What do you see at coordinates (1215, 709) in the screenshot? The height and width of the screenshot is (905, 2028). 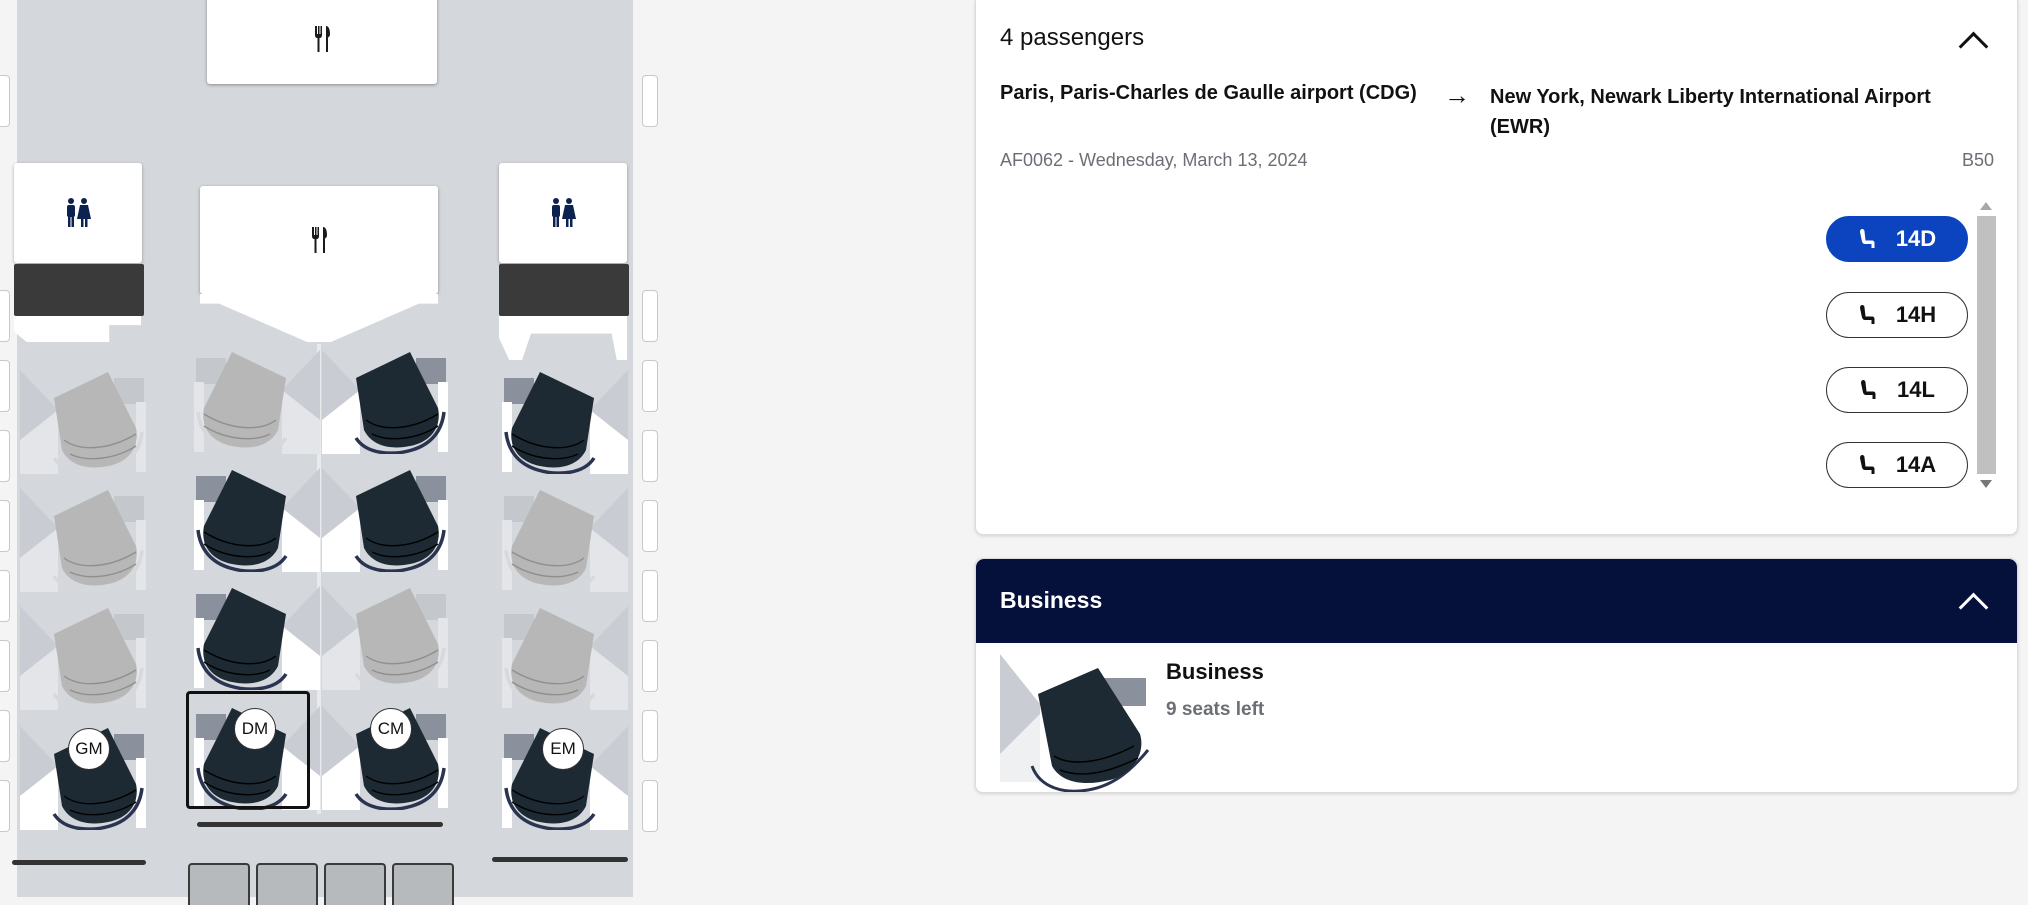 I see `seats-left-count: 9 seats left` at bounding box center [1215, 709].